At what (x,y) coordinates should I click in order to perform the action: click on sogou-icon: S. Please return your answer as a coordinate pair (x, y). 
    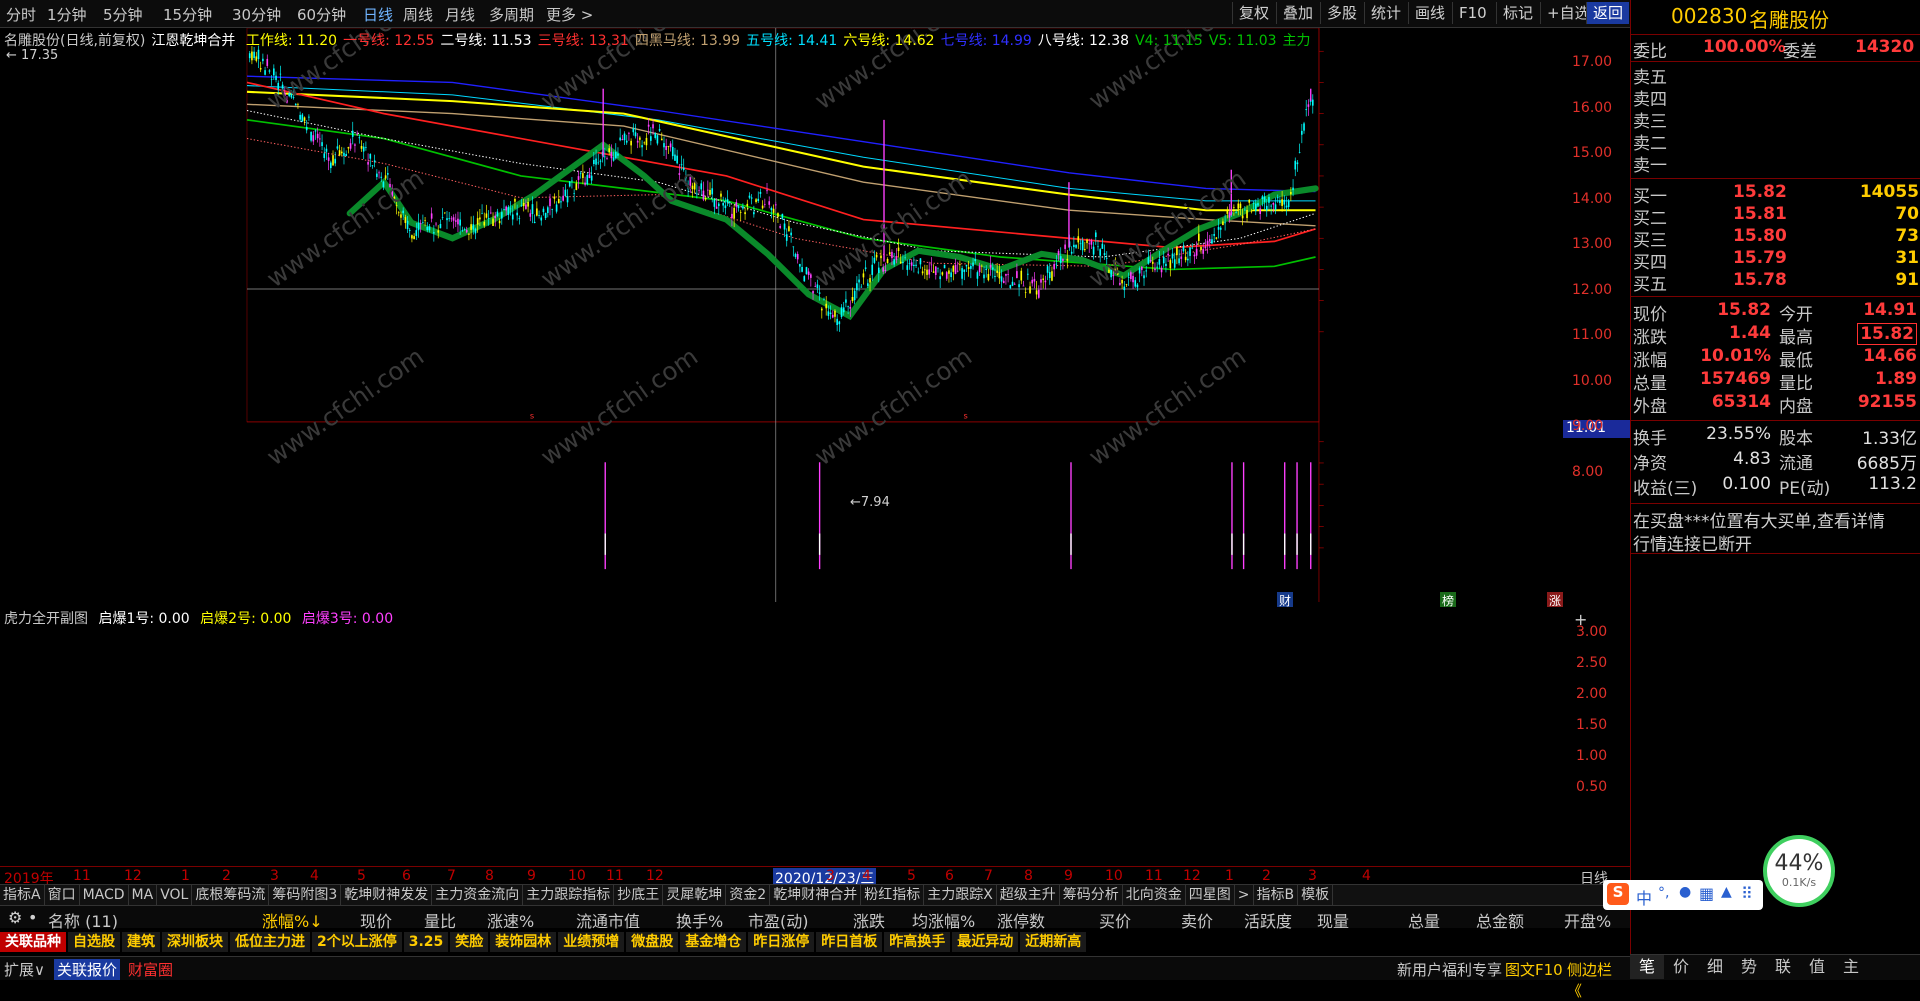
    Looking at the image, I should click on (1618, 894).